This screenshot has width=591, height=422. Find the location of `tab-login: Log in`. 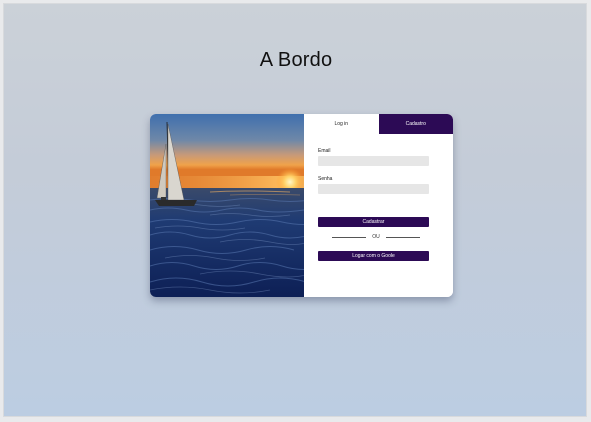

tab-login: Log in is located at coordinates (341, 124).